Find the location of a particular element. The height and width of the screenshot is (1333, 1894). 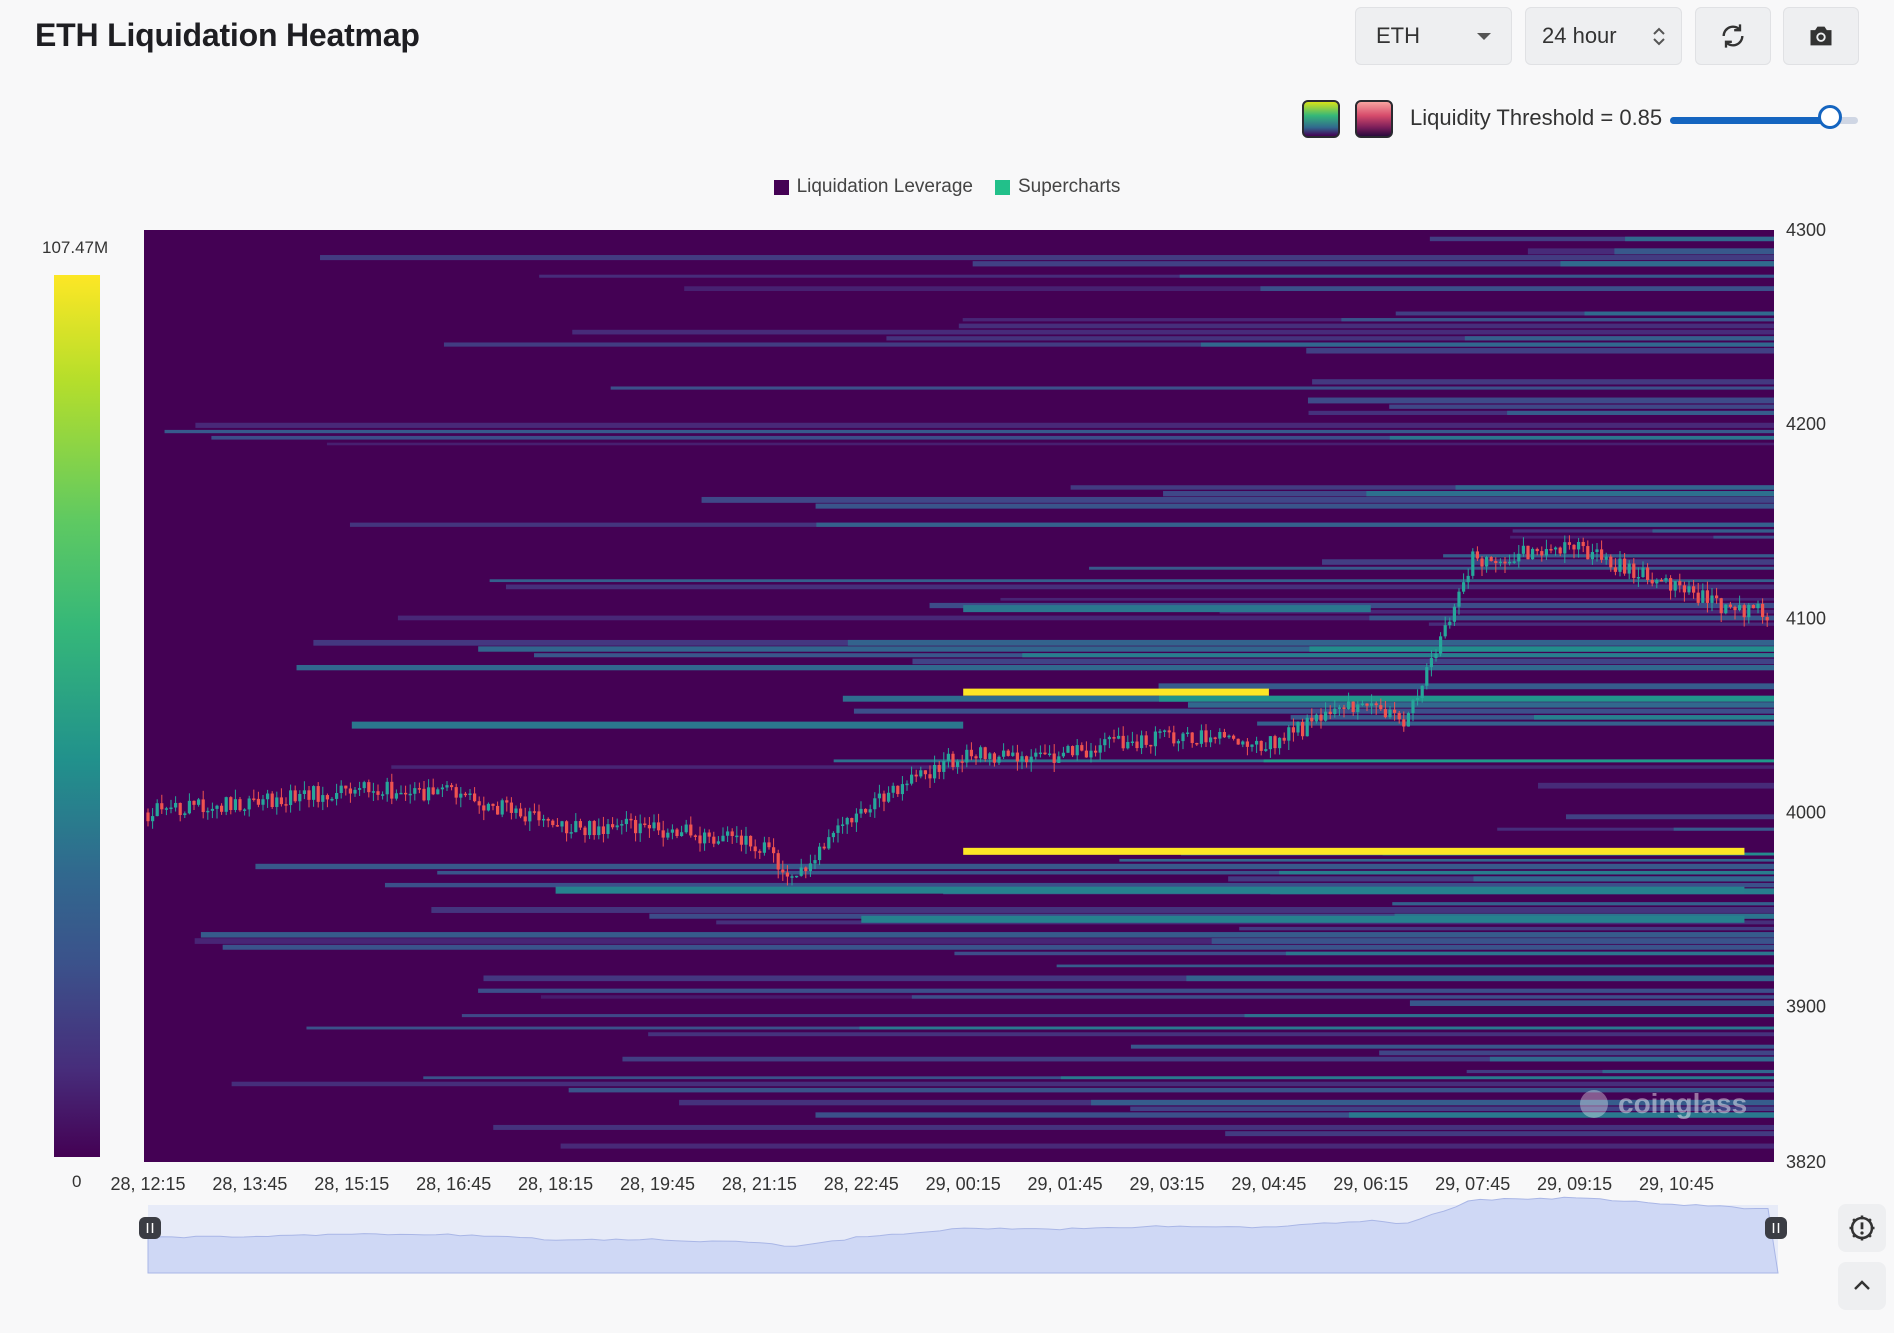

y-tick-label: 4100 is located at coordinates (1806, 618).